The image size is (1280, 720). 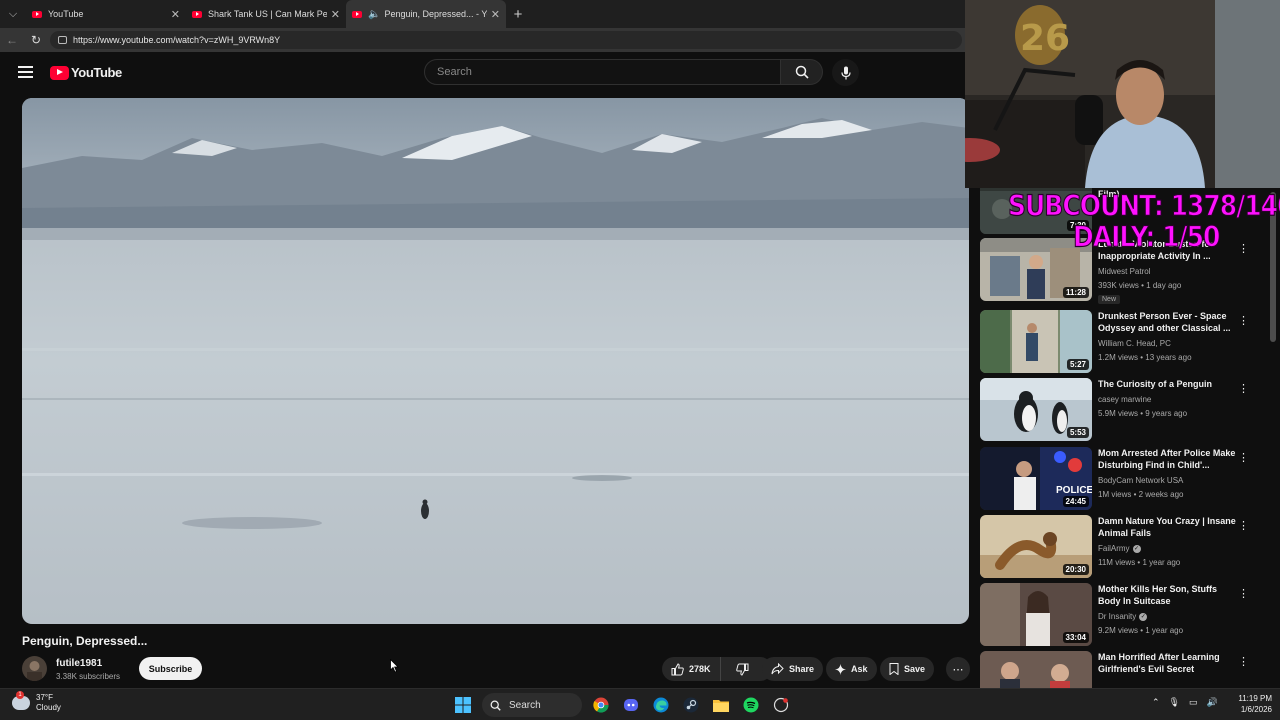 I want to click on ask-button: Ask, so click(x=851, y=669).